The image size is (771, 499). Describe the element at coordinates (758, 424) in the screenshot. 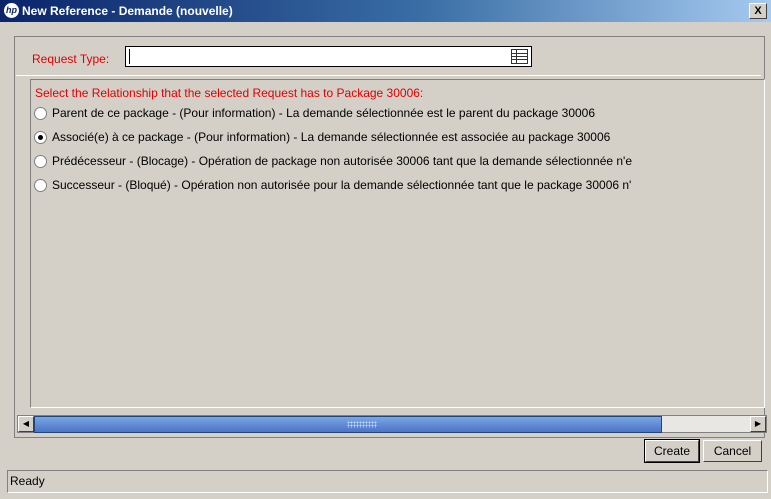

I see `arrow-right-icon: ▶` at that location.